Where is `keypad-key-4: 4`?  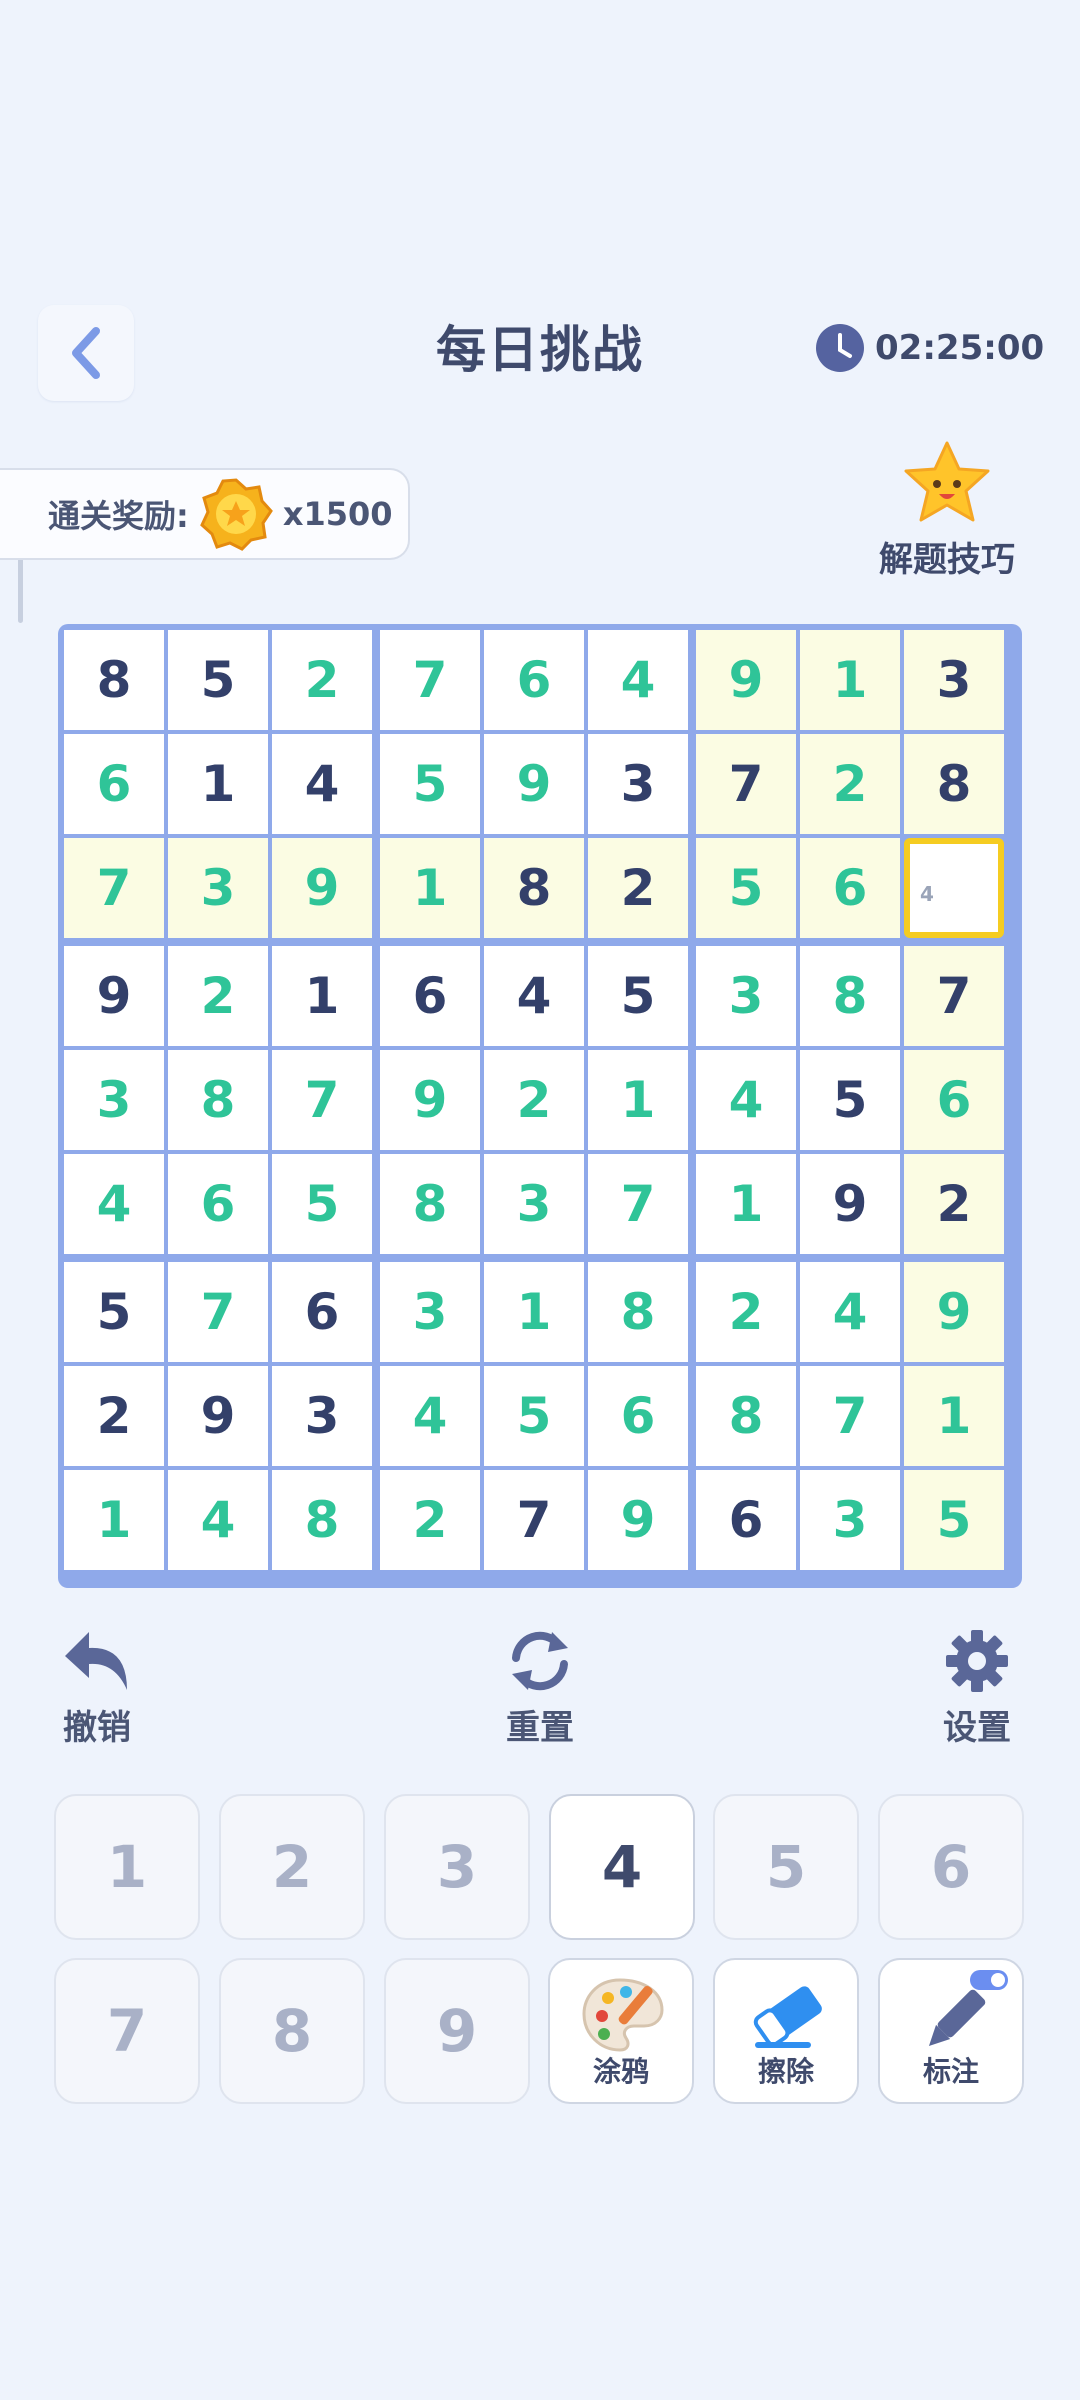
keypad-key-4: 4 is located at coordinates (622, 1867).